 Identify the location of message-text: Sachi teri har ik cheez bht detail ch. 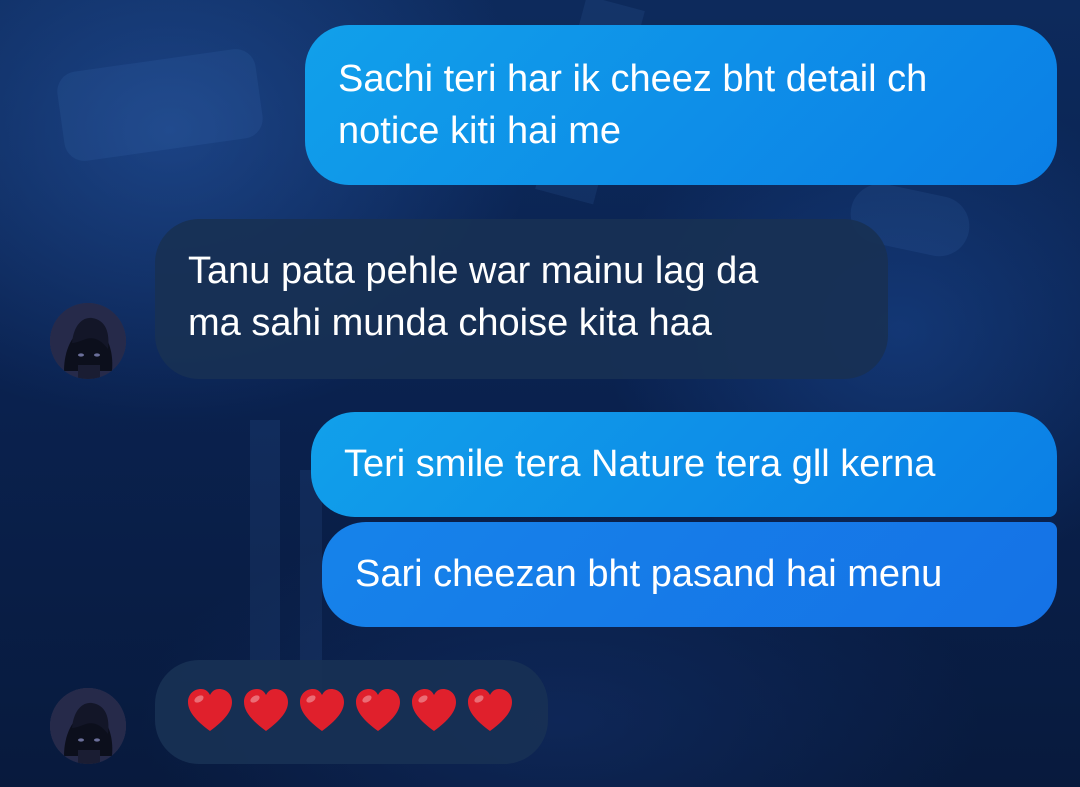
(633, 79).